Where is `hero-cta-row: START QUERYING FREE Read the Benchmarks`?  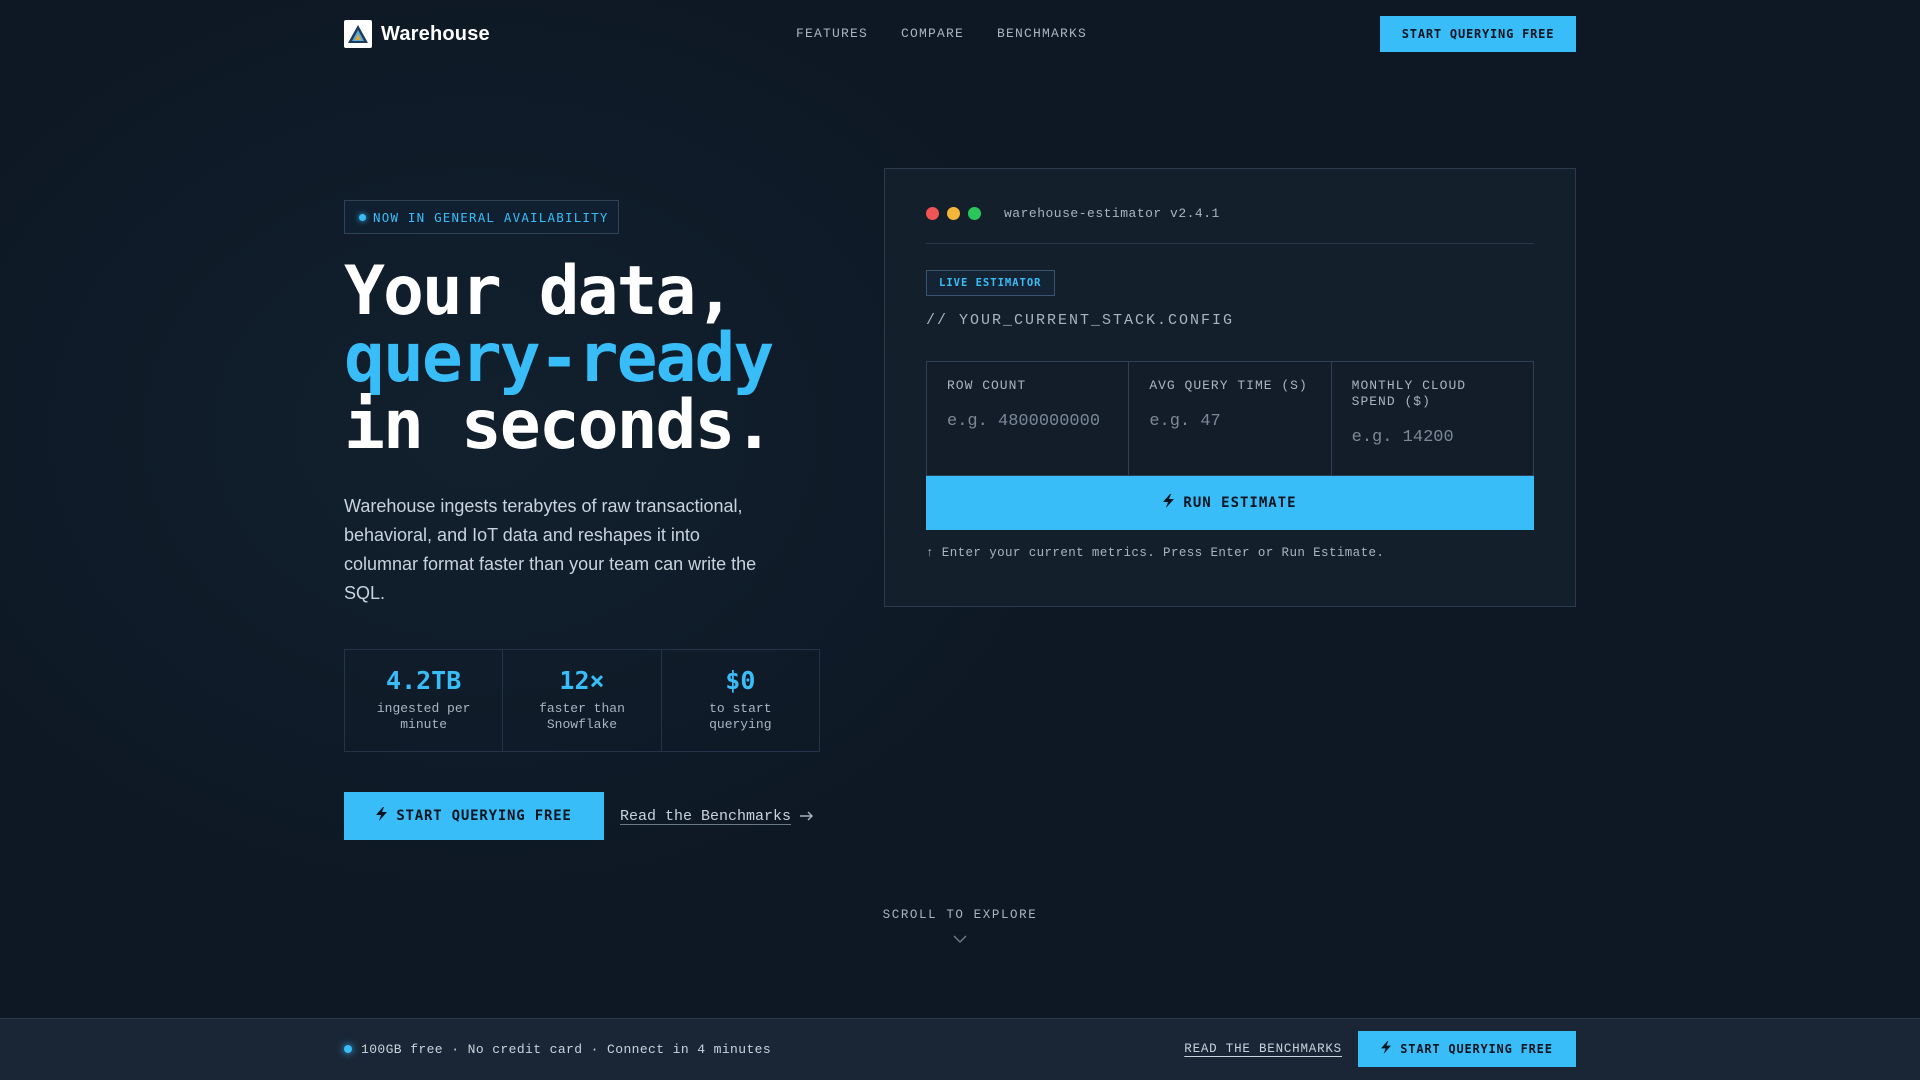
hero-cta-row: START QUERYING FREE Read the Benchmarks is located at coordinates (579, 816).